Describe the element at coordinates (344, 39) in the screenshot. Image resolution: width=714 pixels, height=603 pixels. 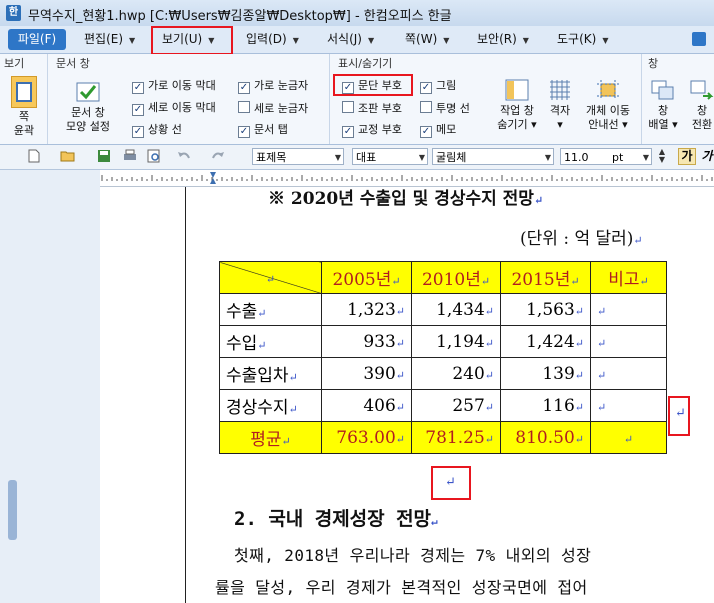
I see `tab-format-label: 서식(J)` at that location.